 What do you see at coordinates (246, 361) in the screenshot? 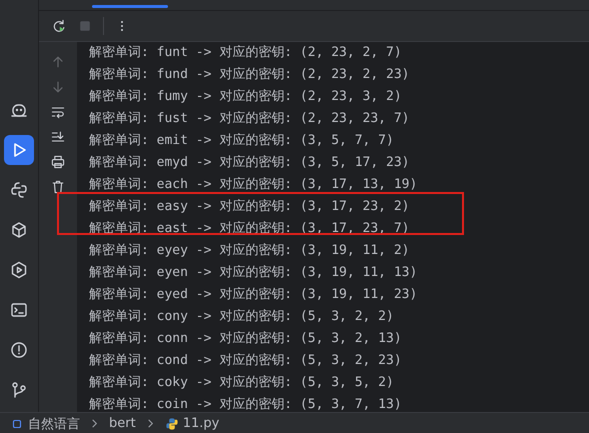
I see `console-line: 解密单词: cond -> 对应的密钥: (5, 3, 2, 23)` at bounding box center [246, 361].